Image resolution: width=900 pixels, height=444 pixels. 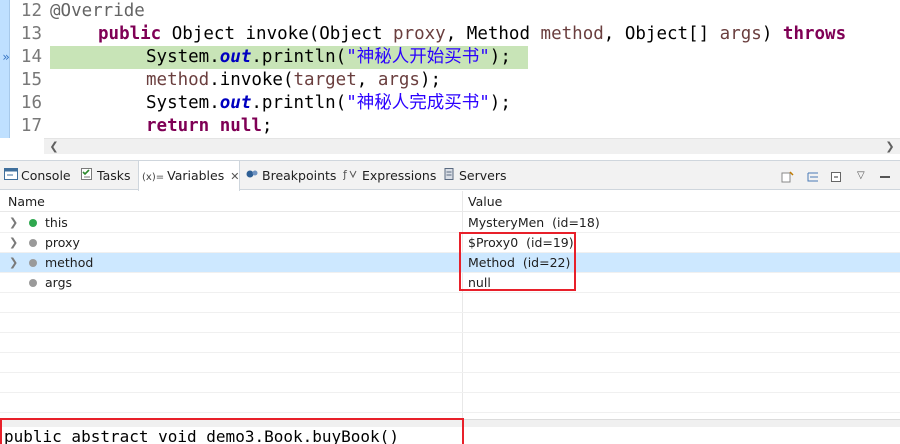 I want to click on code-token: Object invoke(Object, so click(x=282, y=34).